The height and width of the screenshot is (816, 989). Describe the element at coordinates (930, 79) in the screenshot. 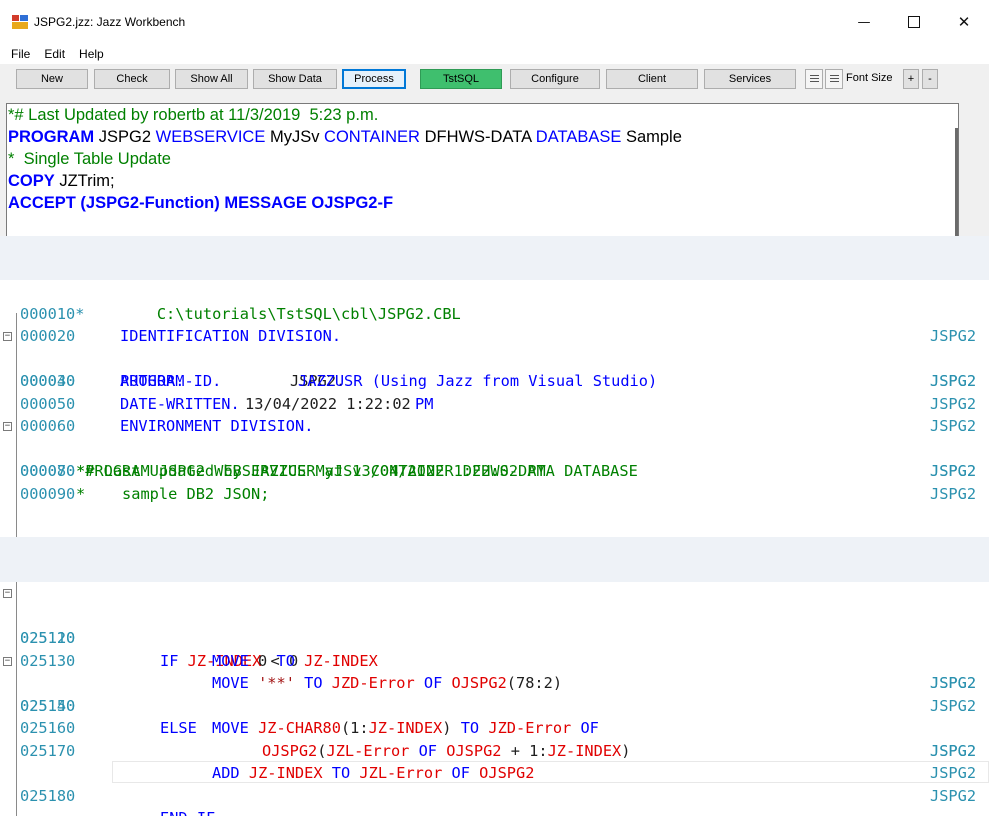

I see `font-decrease-button: -` at that location.